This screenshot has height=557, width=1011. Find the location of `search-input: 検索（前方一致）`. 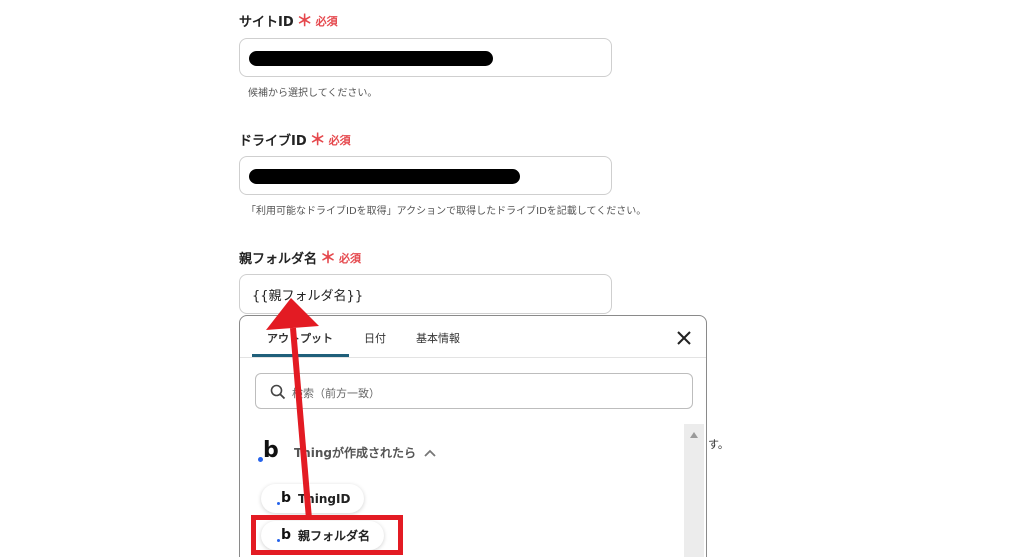

search-input: 検索（前方一致） is located at coordinates (474, 391).